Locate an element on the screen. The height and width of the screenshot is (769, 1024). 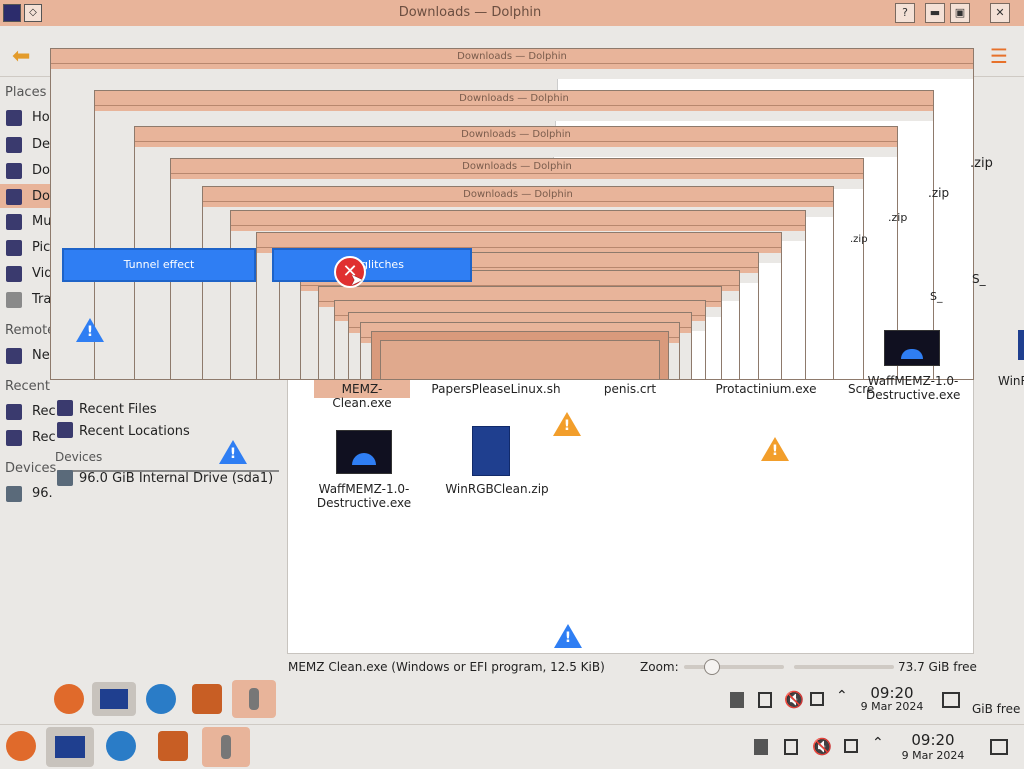
pictures-icon is located at coordinates (14, 248).